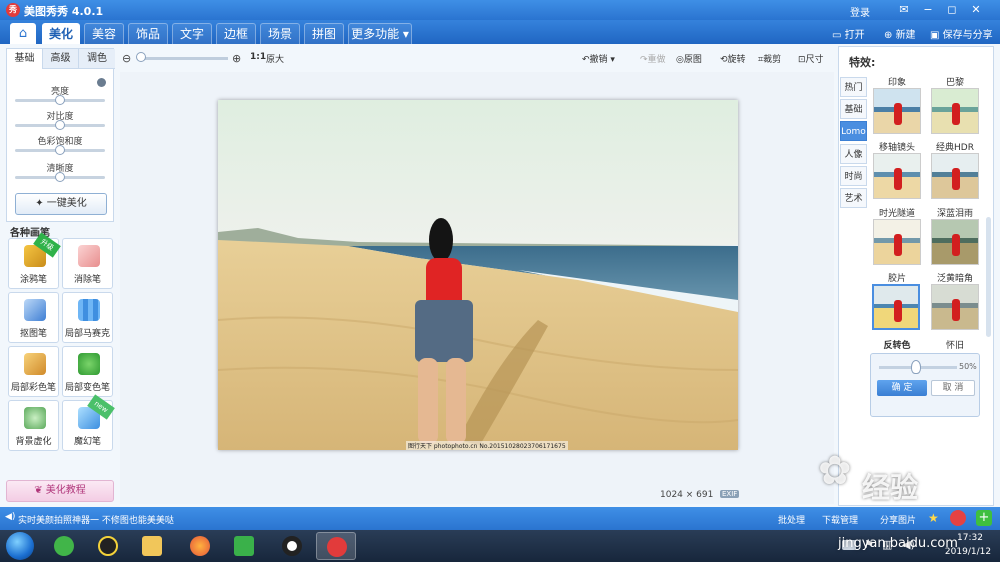 The image size is (1000, 562). Describe the element at coordinates (896, 148) in the screenshot. I see `effect-name: 移轴镜头` at that location.